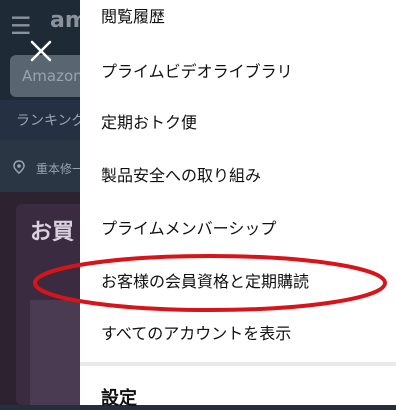  I want to click on menu-item-memberships-subscriptions: お客様の会員資格と定期購読, so click(205, 280).